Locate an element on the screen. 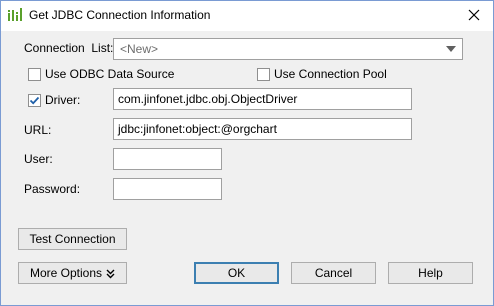  ok-label: OK is located at coordinates (236, 273).